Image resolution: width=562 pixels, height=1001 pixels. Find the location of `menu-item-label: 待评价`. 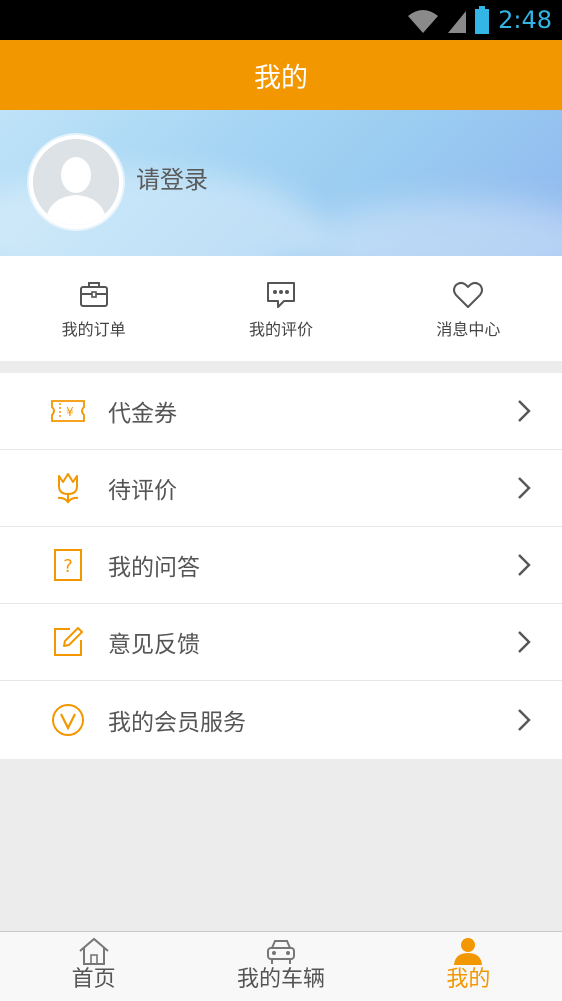

menu-item-label: 待评价 is located at coordinates (142, 491).